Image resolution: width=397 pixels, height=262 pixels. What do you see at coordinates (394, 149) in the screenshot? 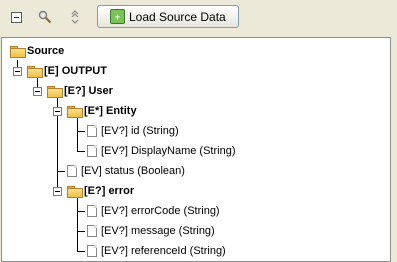
I see `scrollbar` at bounding box center [394, 149].